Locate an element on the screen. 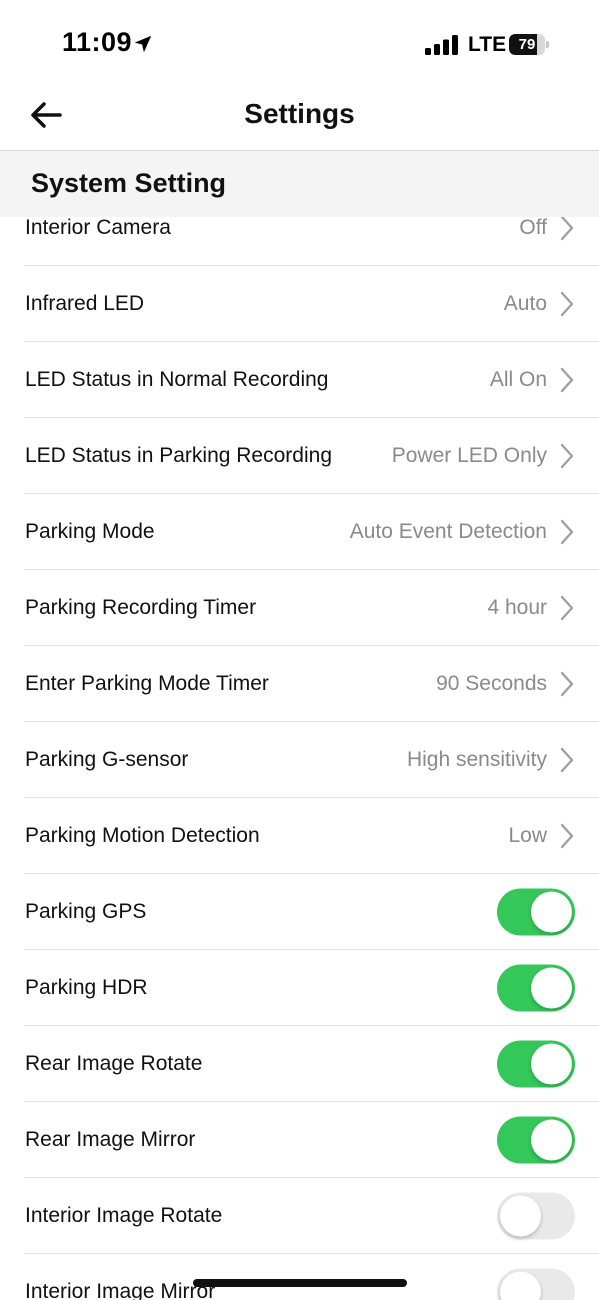 This screenshot has width=599, height=1300. setting-value: All On is located at coordinates (518, 379).